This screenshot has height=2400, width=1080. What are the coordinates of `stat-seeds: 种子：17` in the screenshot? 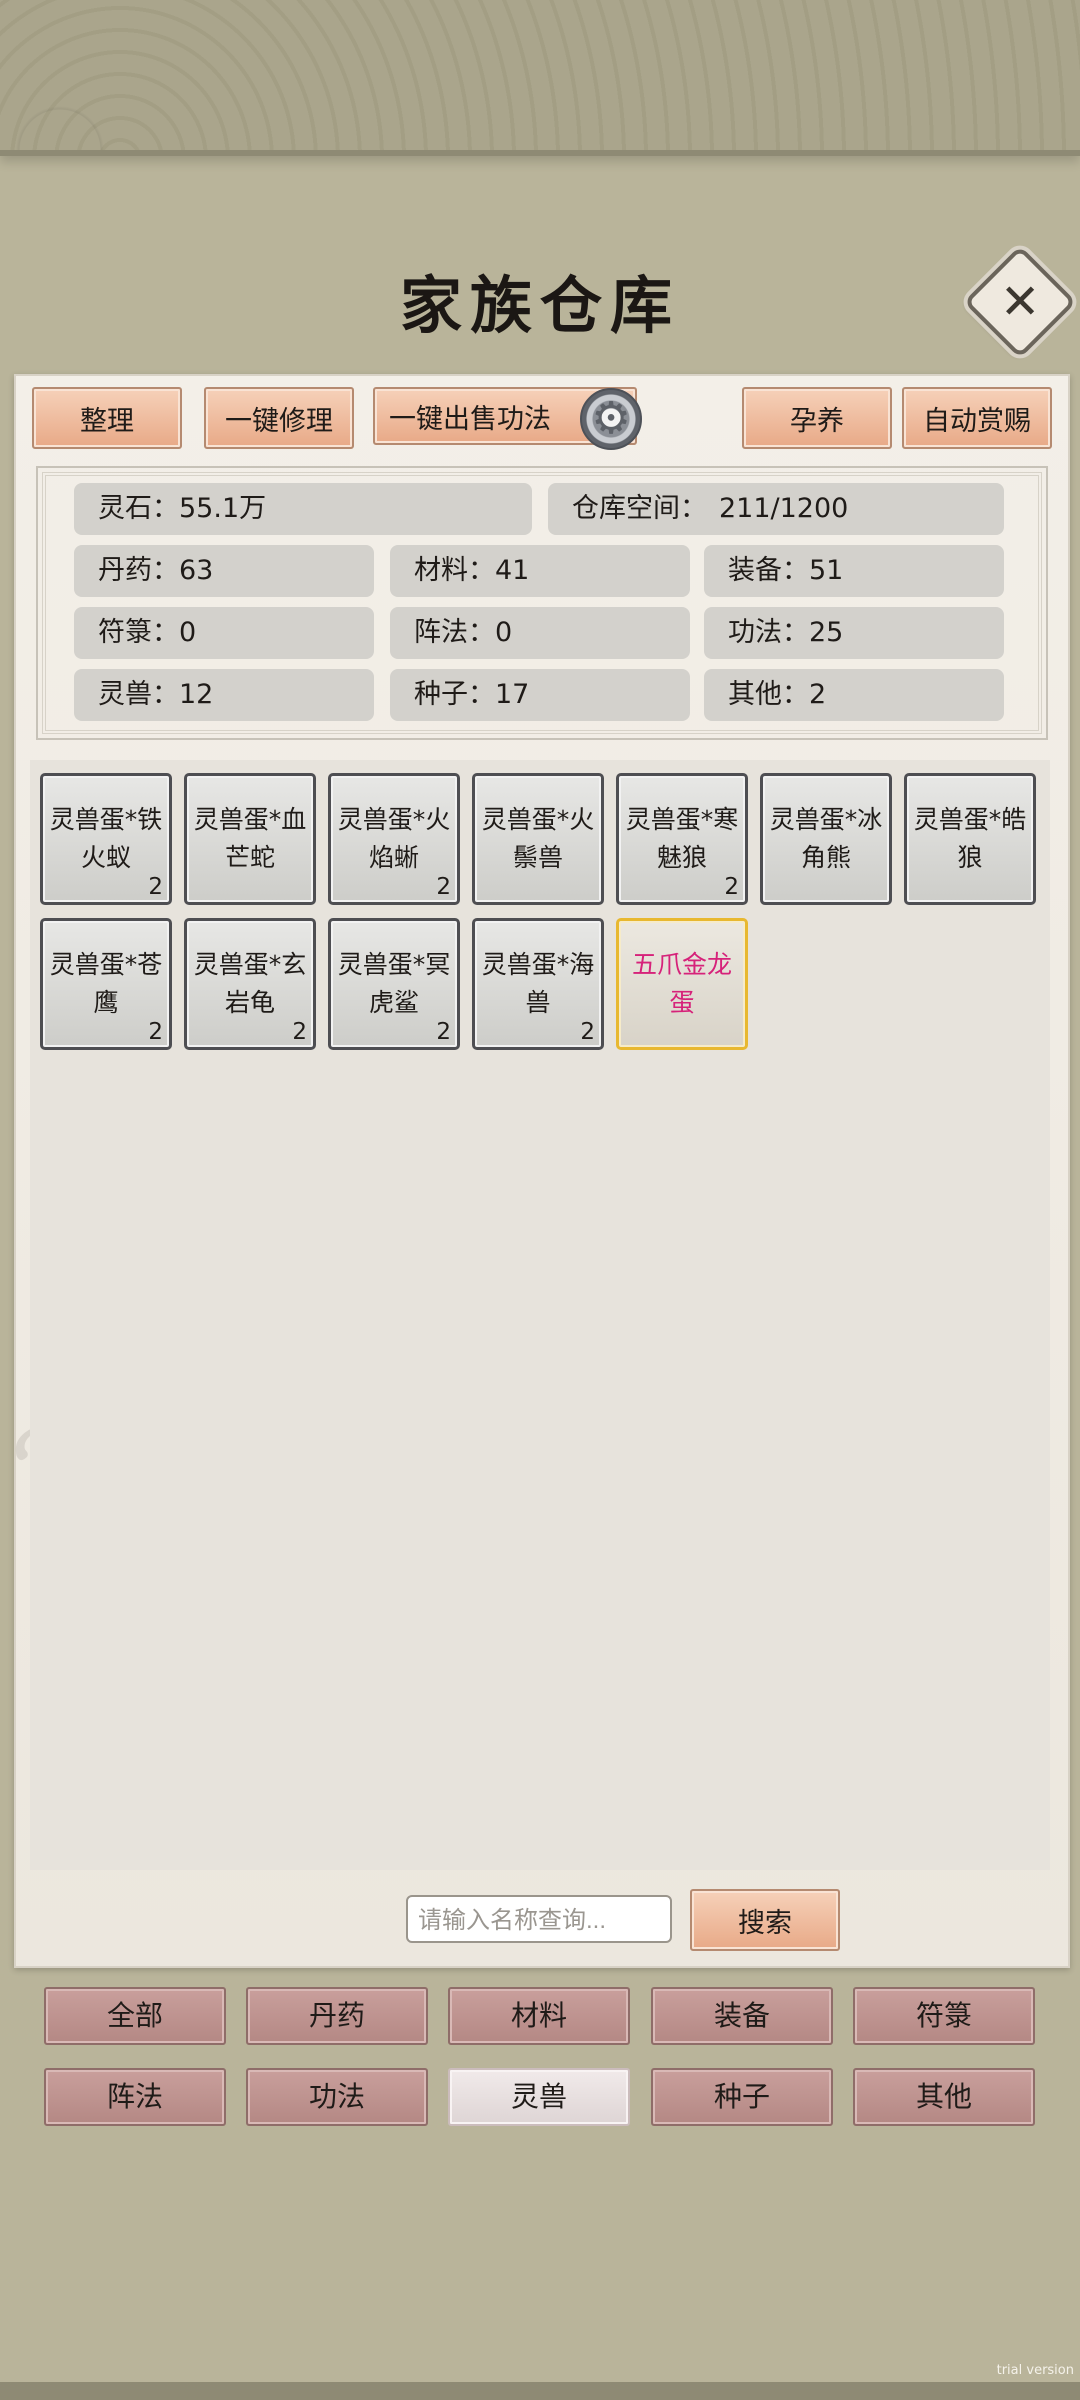 It's located at (540, 695).